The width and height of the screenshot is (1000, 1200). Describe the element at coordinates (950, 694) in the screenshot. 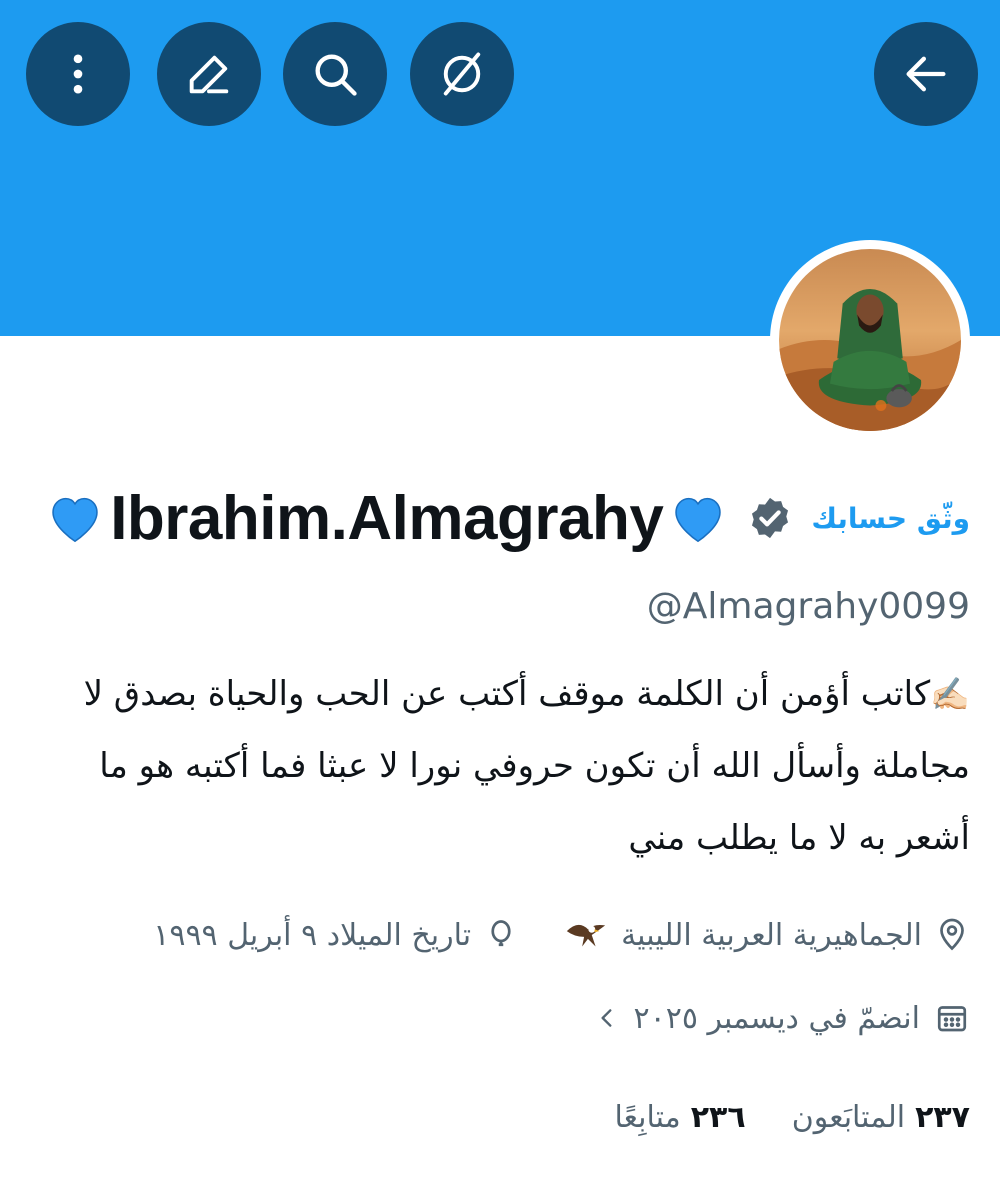

I see `writing-hand-emoji: ✍🏻` at that location.